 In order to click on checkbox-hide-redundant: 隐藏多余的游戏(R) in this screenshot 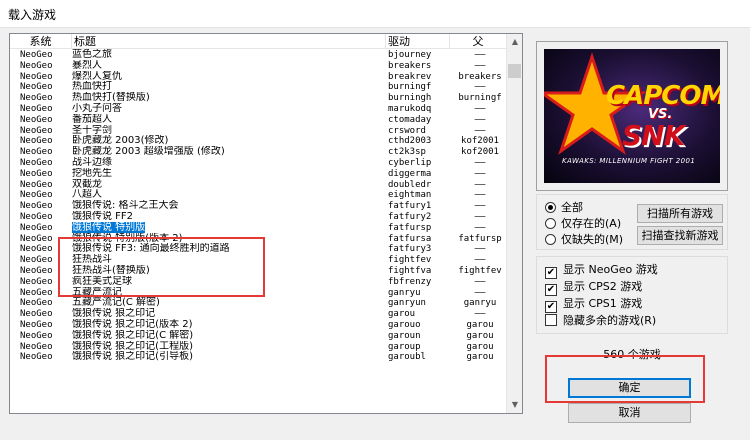, I will do `click(600, 321)`.